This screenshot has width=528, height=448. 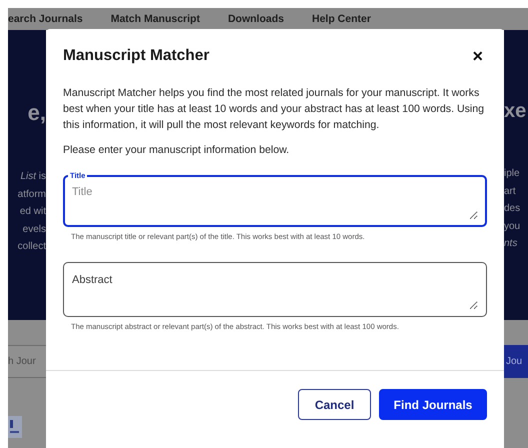 What do you see at coordinates (33, 212) in the screenshot?
I see `hero-text: ed wit` at bounding box center [33, 212].